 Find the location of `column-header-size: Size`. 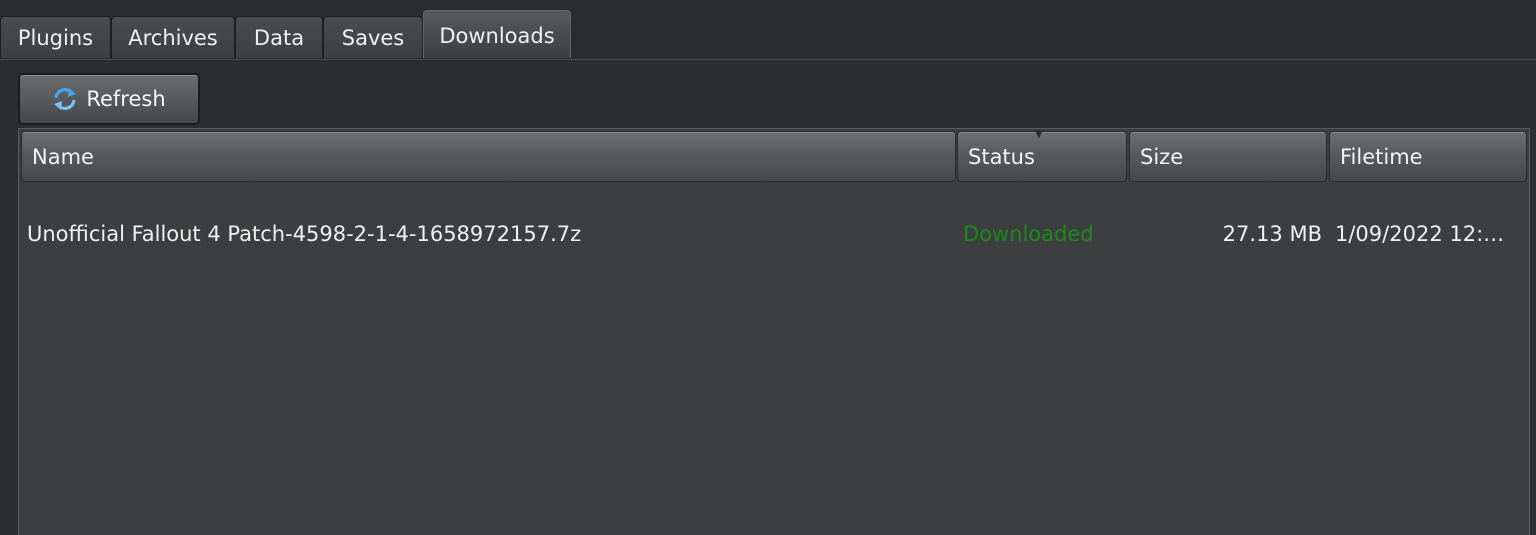

column-header-size: Size is located at coordinates (1228, 156).